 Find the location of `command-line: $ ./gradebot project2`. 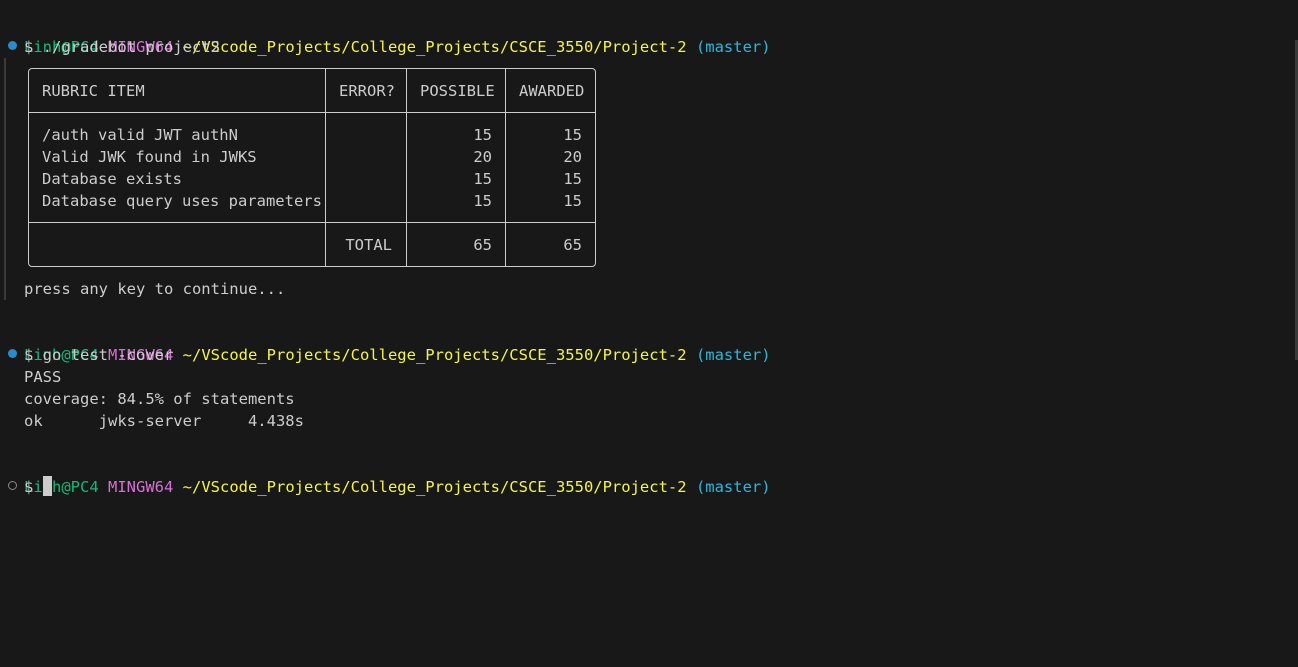

command-line: $ ./gradebot project2 is located at coordinates (122, 47).